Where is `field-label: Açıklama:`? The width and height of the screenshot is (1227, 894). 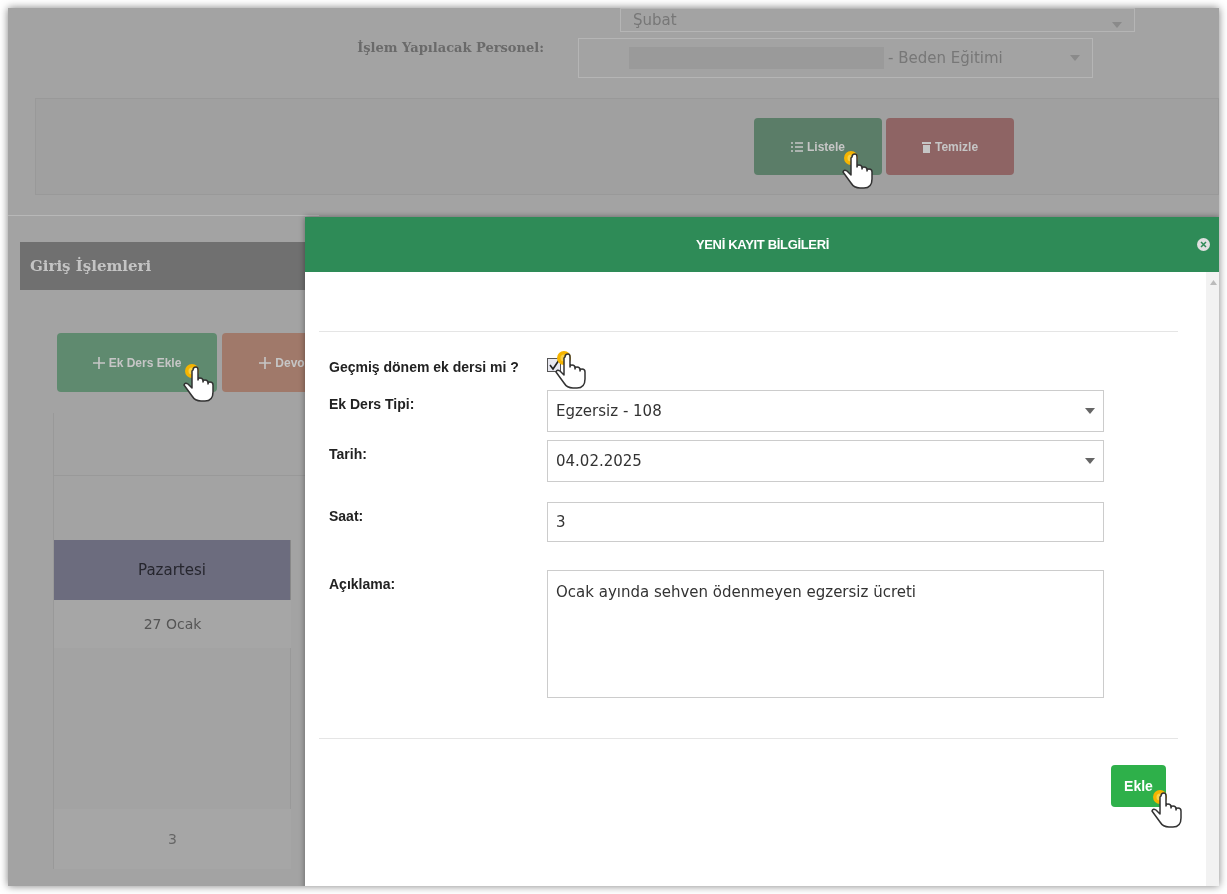 field-label: Açıklama: is located at coordinates (363, 584).